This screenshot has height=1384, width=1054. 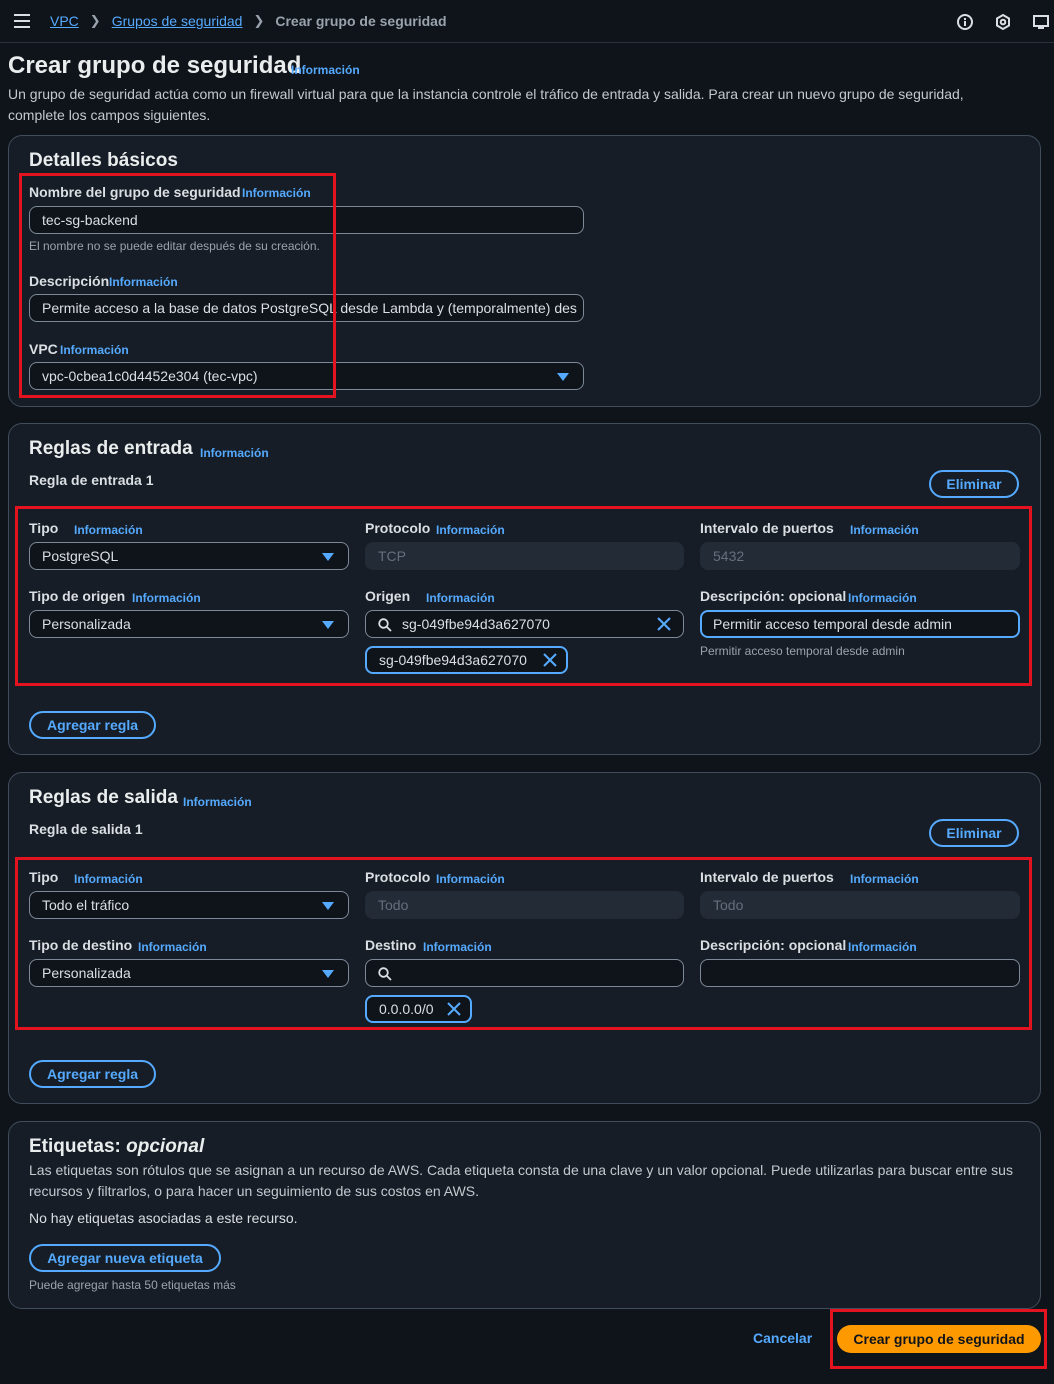 What do you see at coordinates (132, 1285) in the screenshot?
I see `tags-hint: Puede agregar hasta 50 etiquetas más` at bounding box center [132, 1285].